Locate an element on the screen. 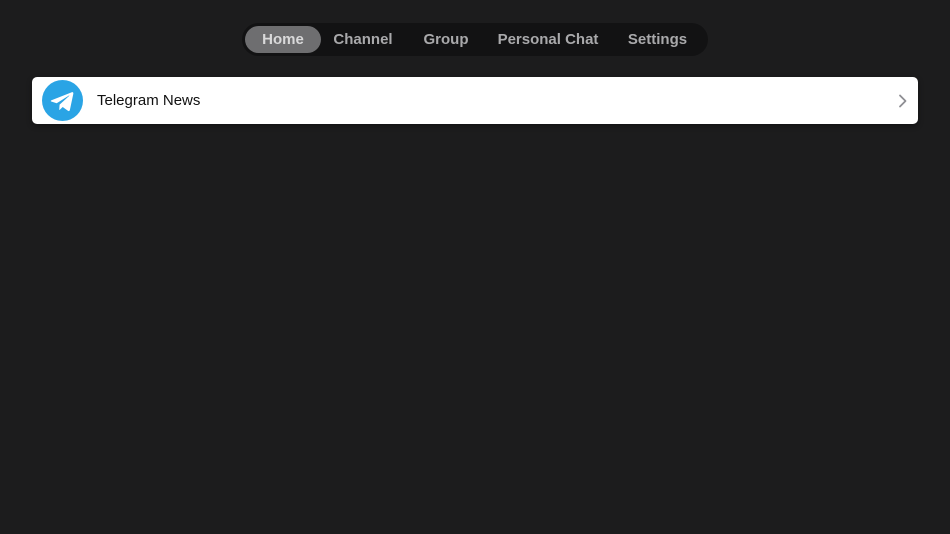 The image size is (950, 534). tab-settings: Settings is located at coordinates (657, 39).